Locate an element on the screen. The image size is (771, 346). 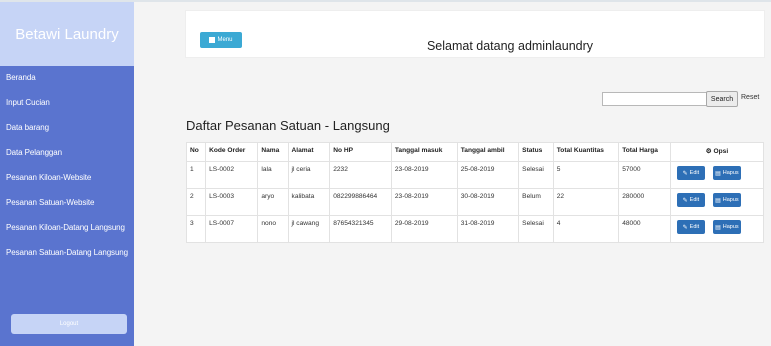
welcome-text: Selamat datang adminlaundry is located at coordinates (510, 46).